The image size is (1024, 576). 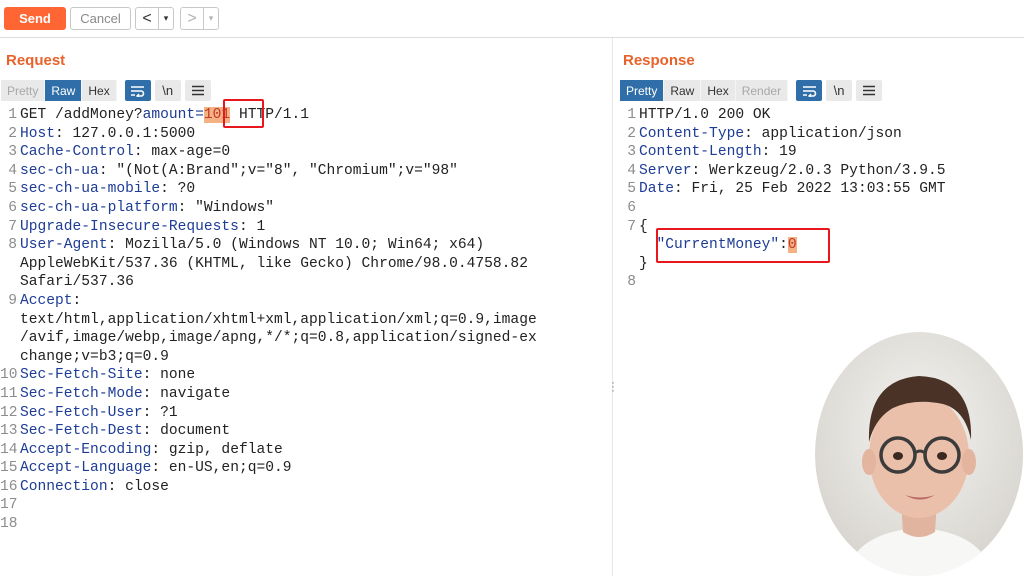 I want to click on line-number: 12, so click(x=9, y=412).